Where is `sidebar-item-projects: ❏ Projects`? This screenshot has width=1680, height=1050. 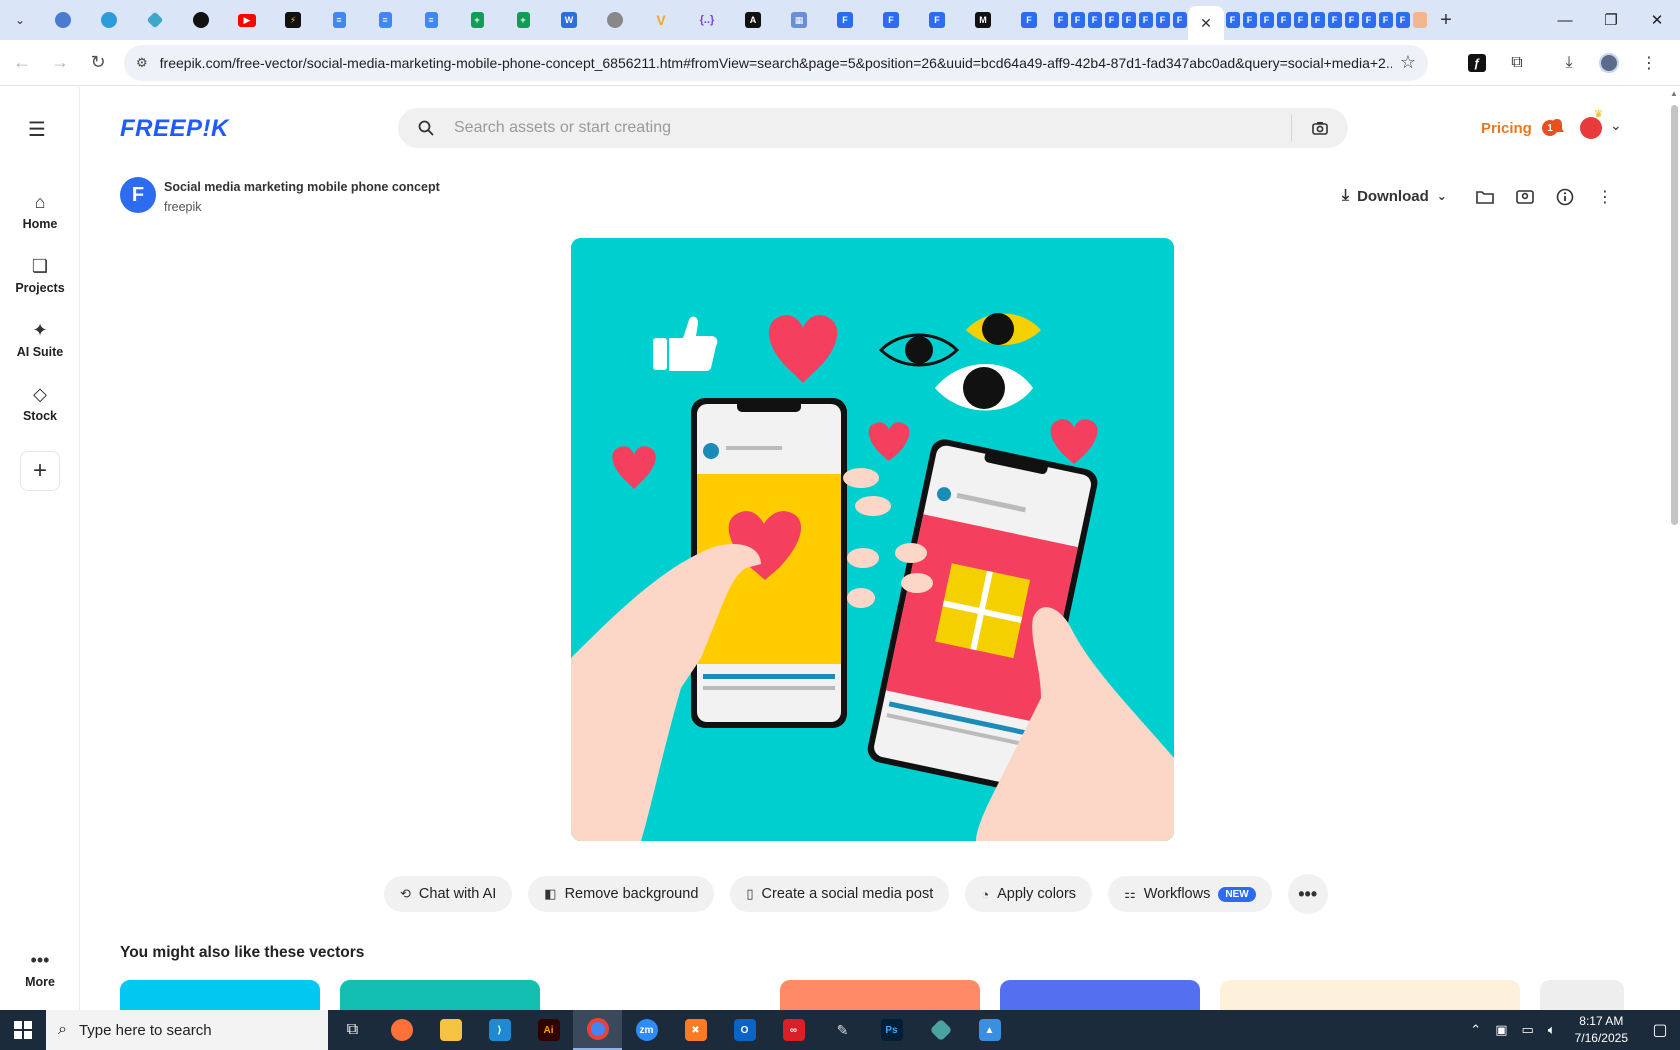
sidebar-item-projects: ❏ Projects is located at coordinates (40, 275).